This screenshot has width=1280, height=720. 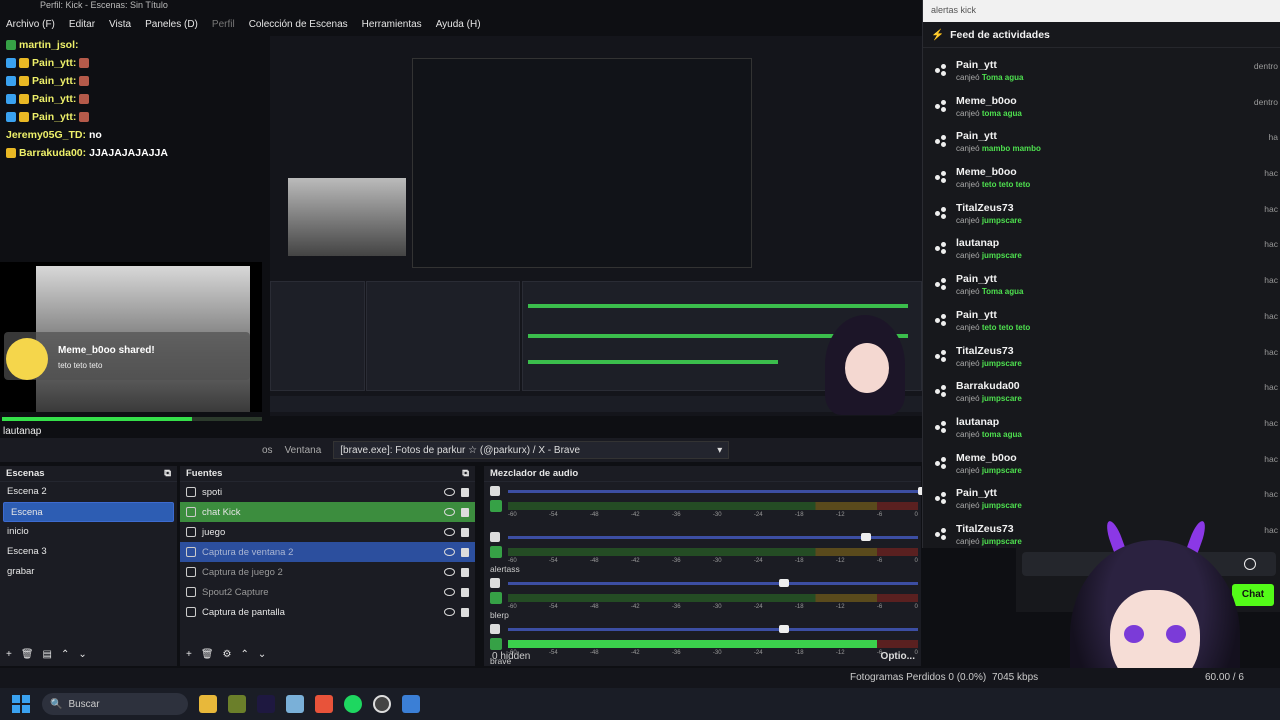 I want to click on menu-perfil: Perfil, so click(x=223, y=24).